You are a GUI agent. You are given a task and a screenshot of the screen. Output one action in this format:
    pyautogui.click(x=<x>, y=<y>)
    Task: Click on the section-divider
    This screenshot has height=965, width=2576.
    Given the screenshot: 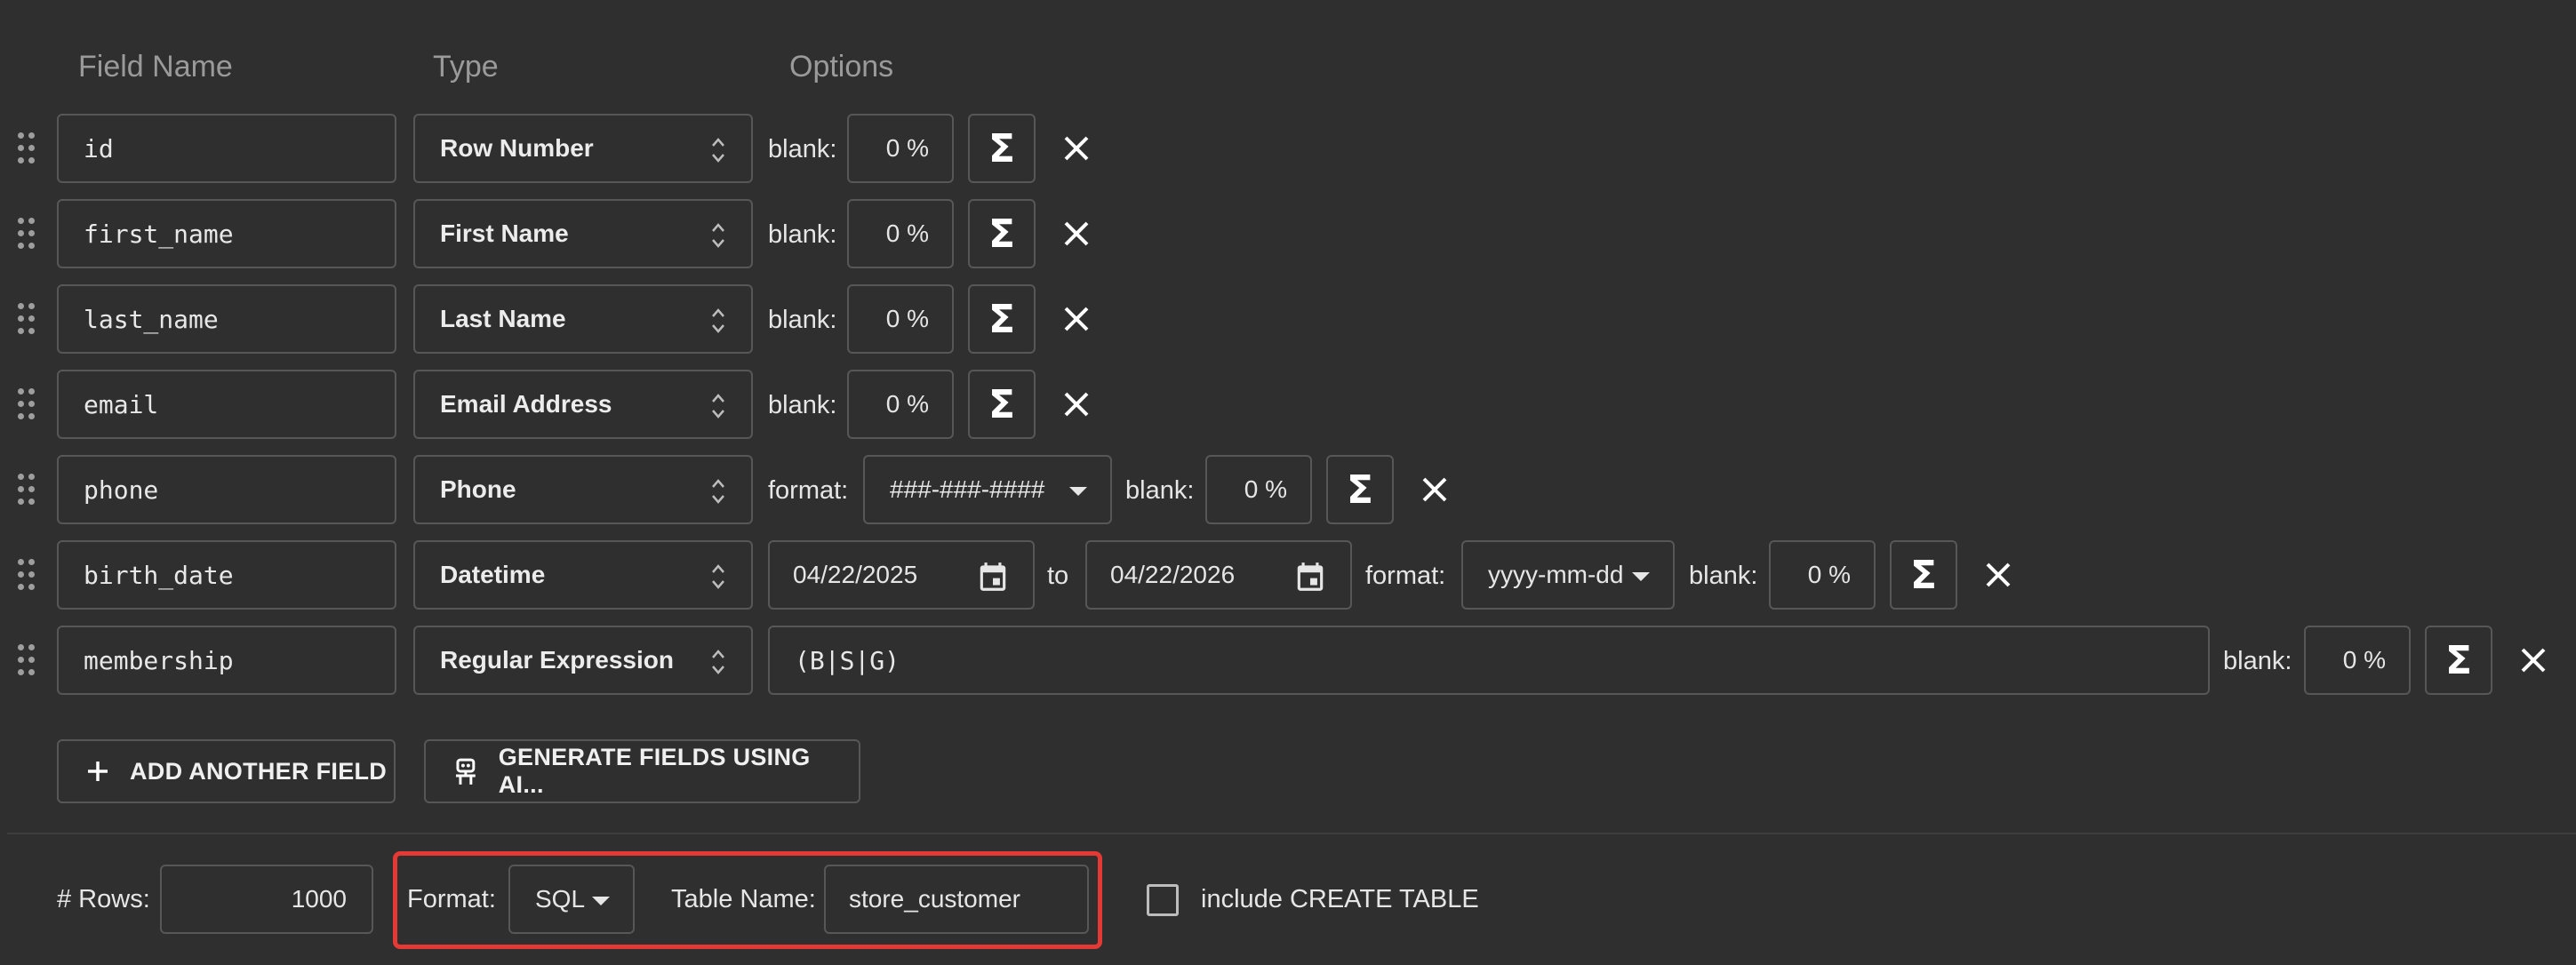 What is the action you would take?
    pyautogui.click(x=1291, y=833)
    